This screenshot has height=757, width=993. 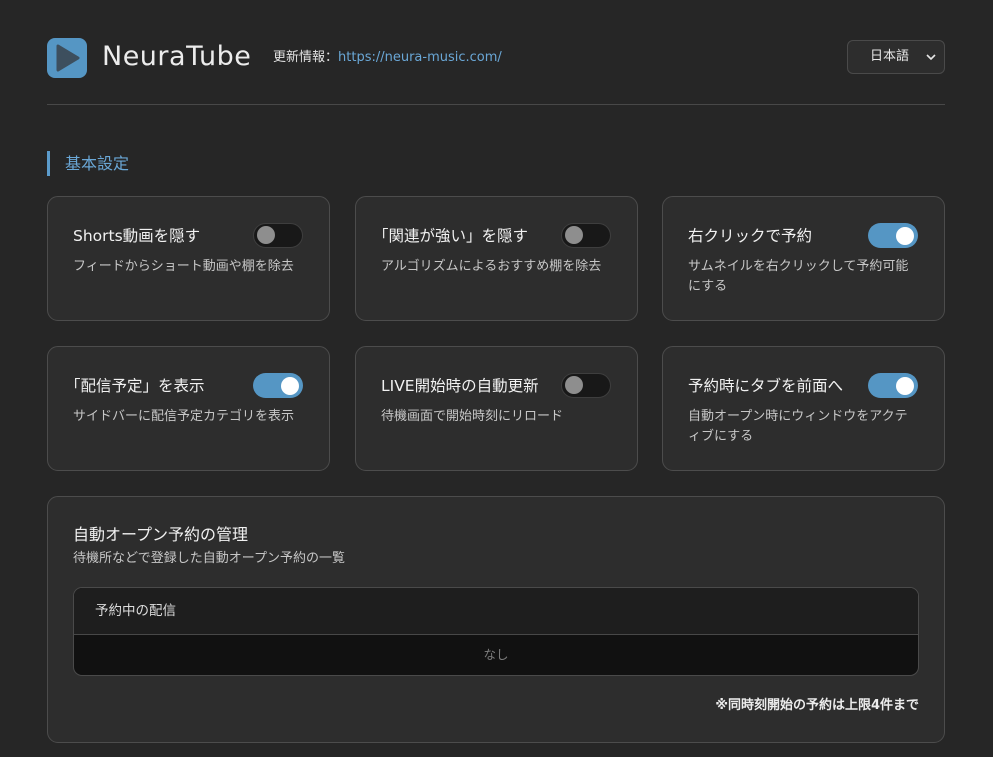 I want to click on setting-card-live-auto-refresh: LIVE開始時の自動更新 待機画面で開始時刻にリロード, so click(x=496, y=408).